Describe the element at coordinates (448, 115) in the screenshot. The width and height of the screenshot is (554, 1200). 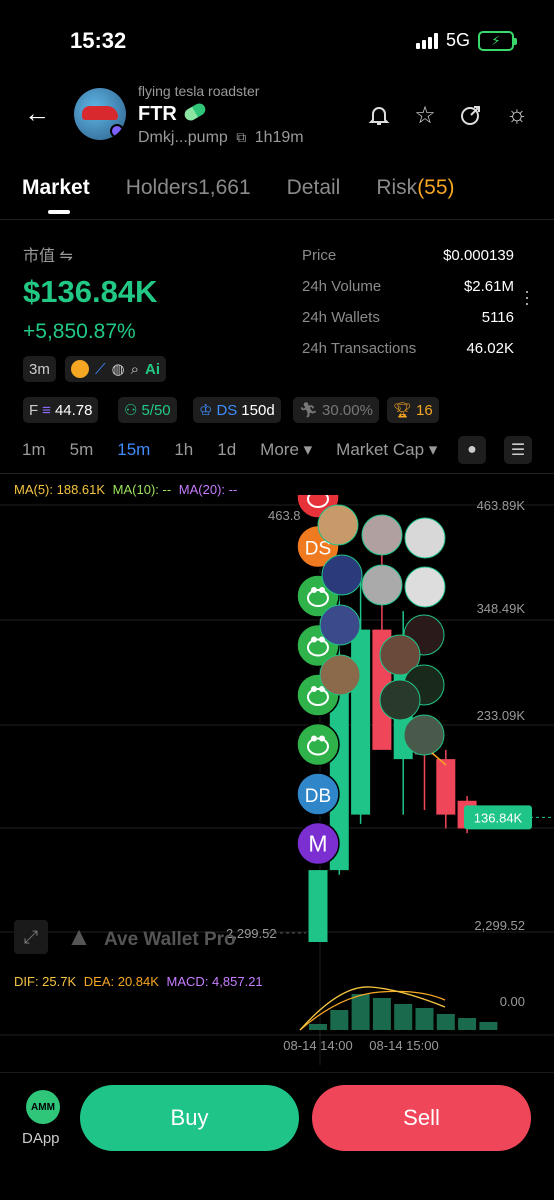
I see `header-actions: ☆ ☼` at that location.